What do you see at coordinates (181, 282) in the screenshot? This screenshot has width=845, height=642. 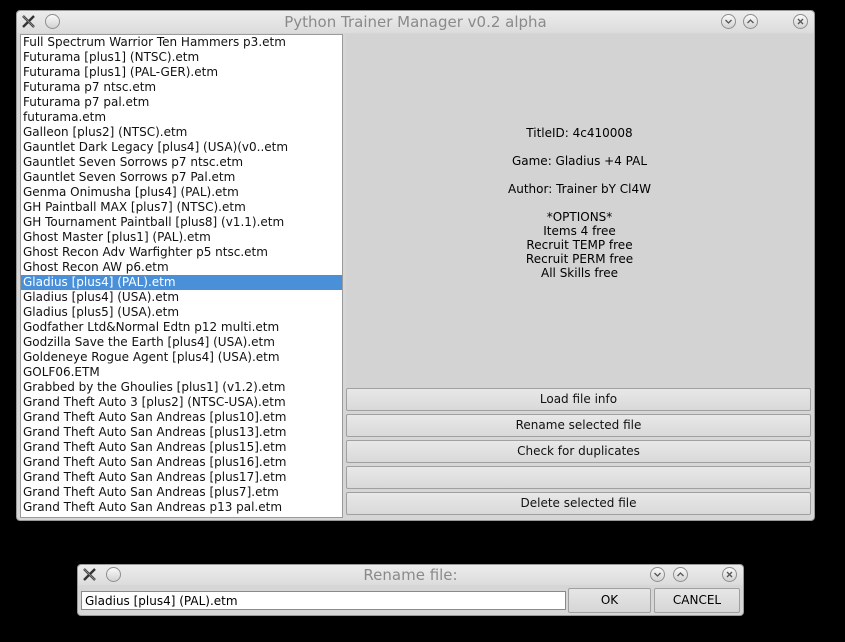 I see `file-list-item: Gladius [plus4] (PAL).etm` at bounding box center [181, 282].